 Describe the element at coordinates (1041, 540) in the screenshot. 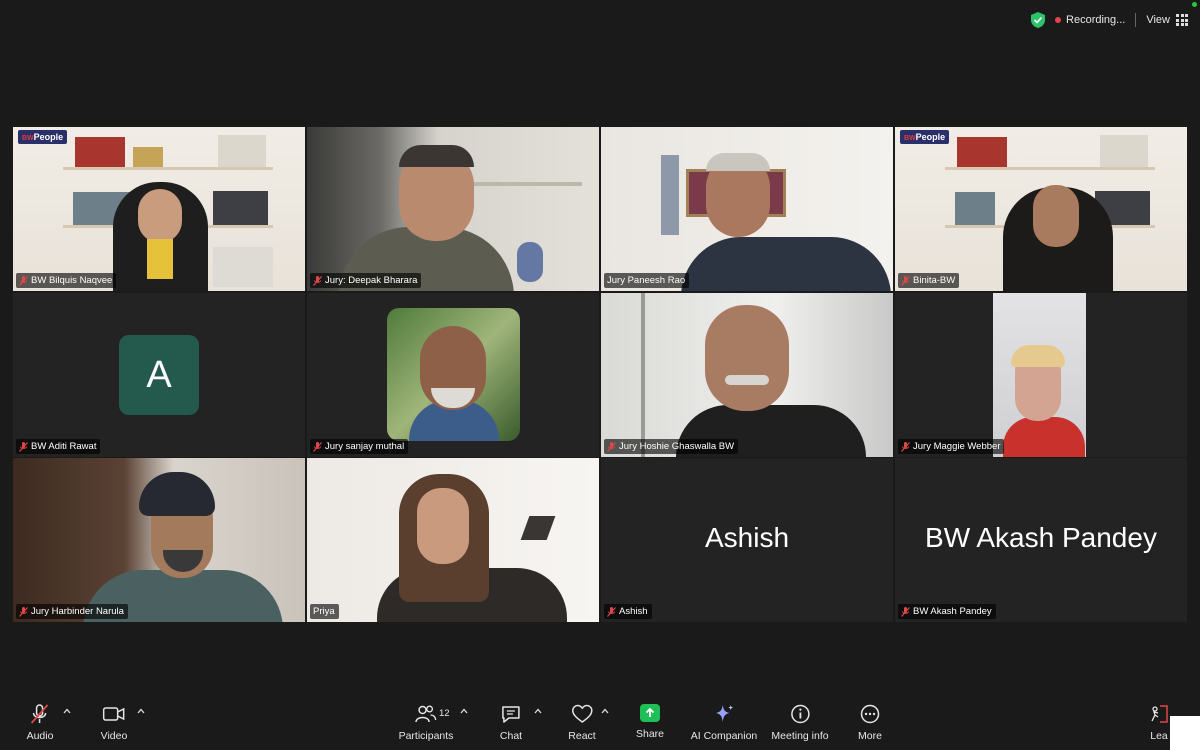

I see `participant-tile: BW Akash Pandey BW Akash Pandey` at that location.